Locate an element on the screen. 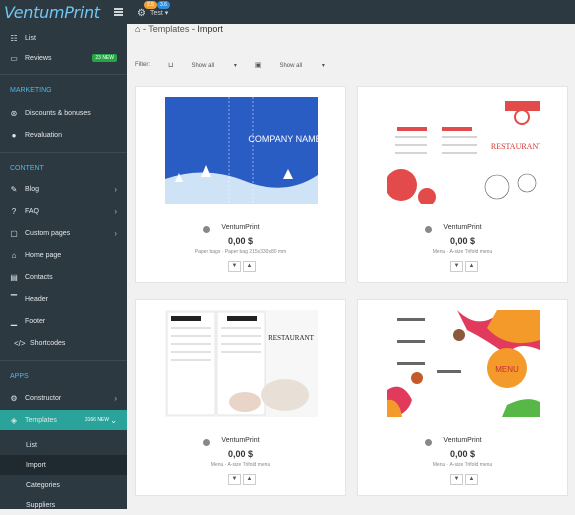 The height and width of the screenshot is (515, 575). sidebar-item-faq: ? FAQ › is located at coordinates (63, 211).